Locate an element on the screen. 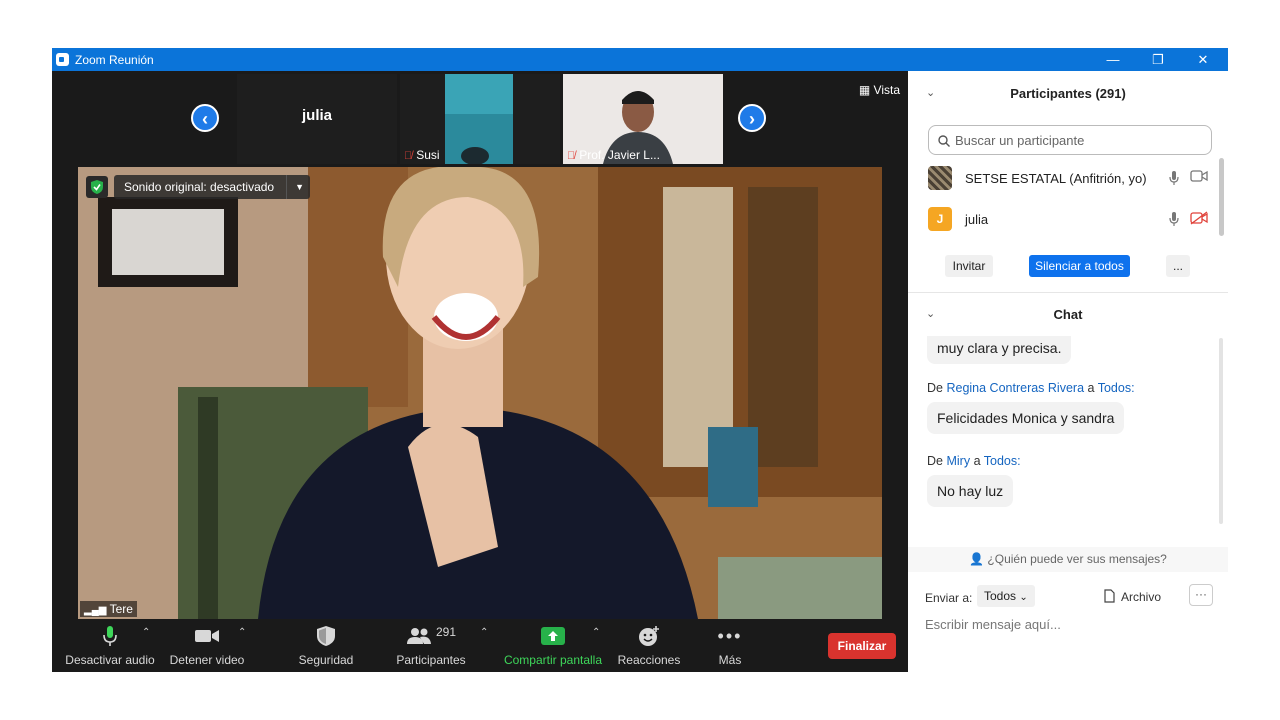 The height and width of the screenshot is (720, 1280). dropdown-arrow-icon: ▼ is located at coordinates (295, 187).